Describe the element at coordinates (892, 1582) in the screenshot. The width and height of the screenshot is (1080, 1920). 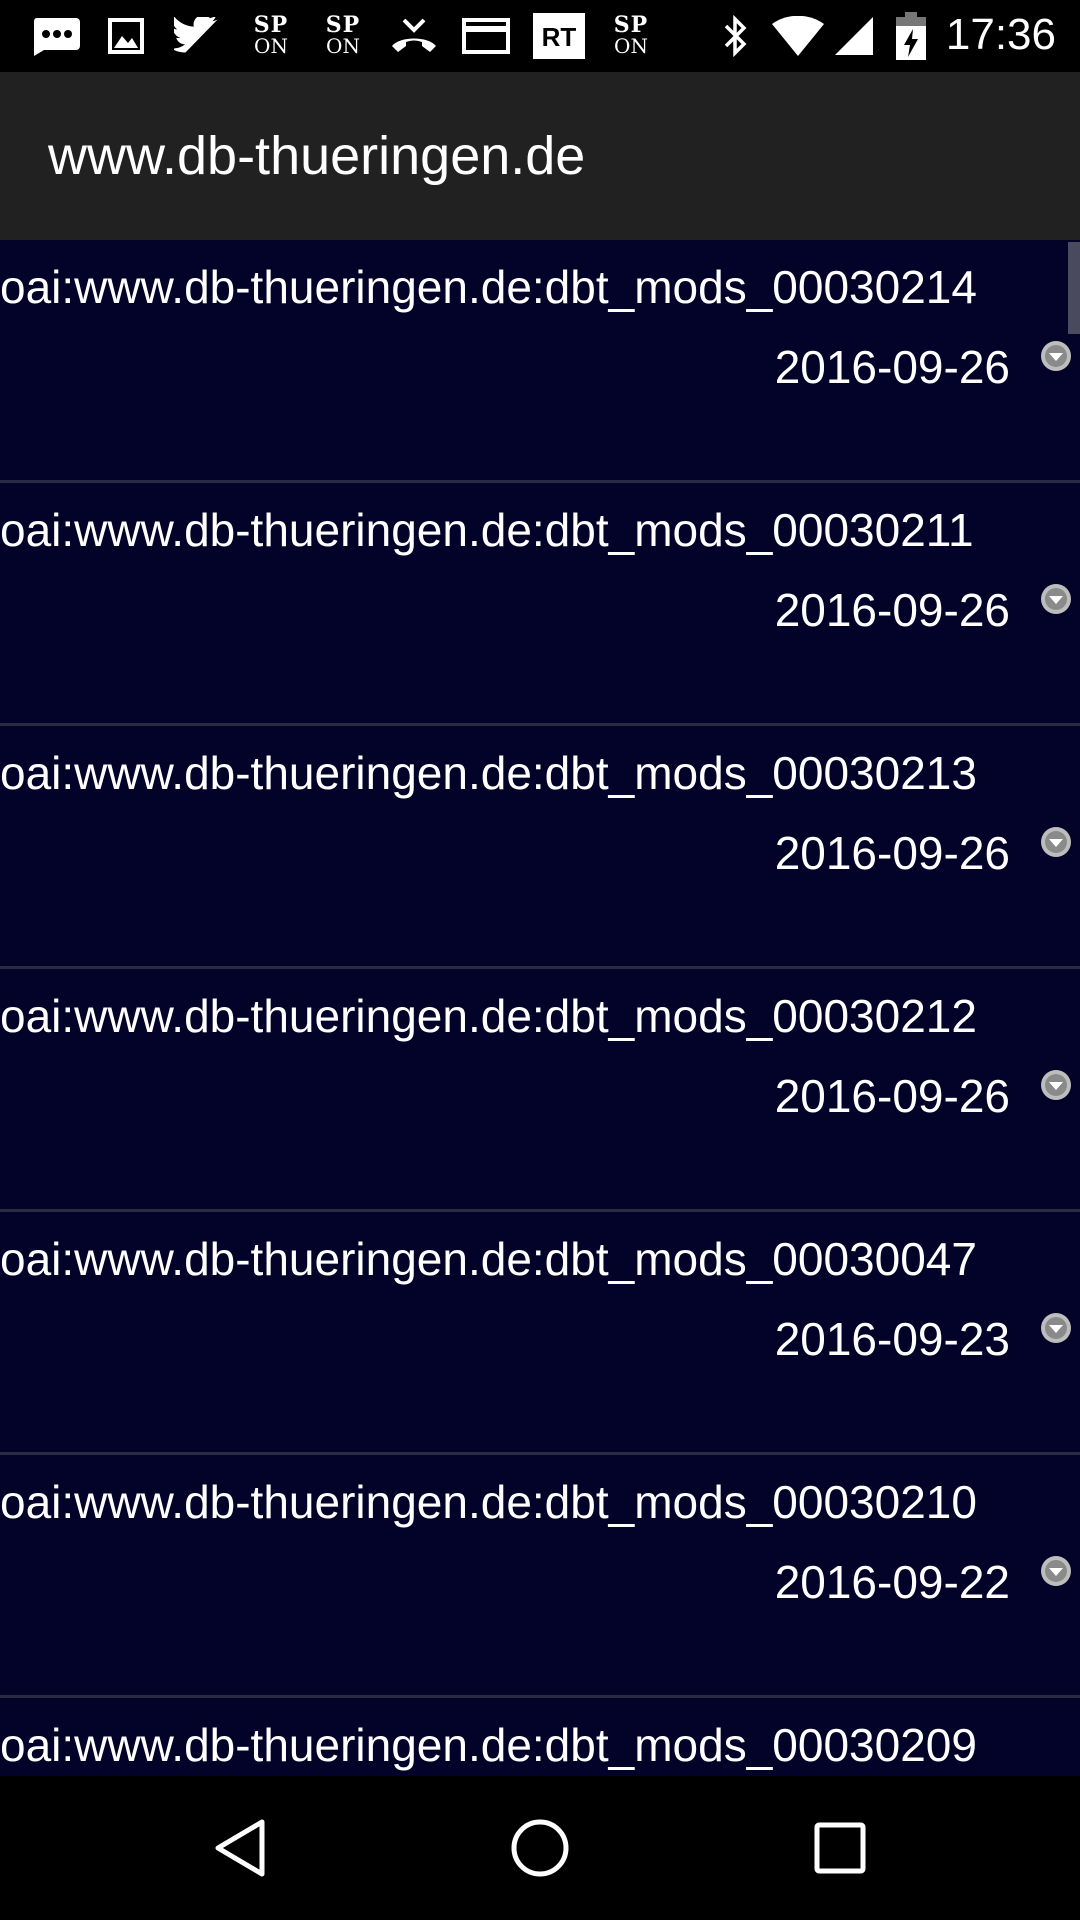
I see `record-date: 2016-09-22` at that location.